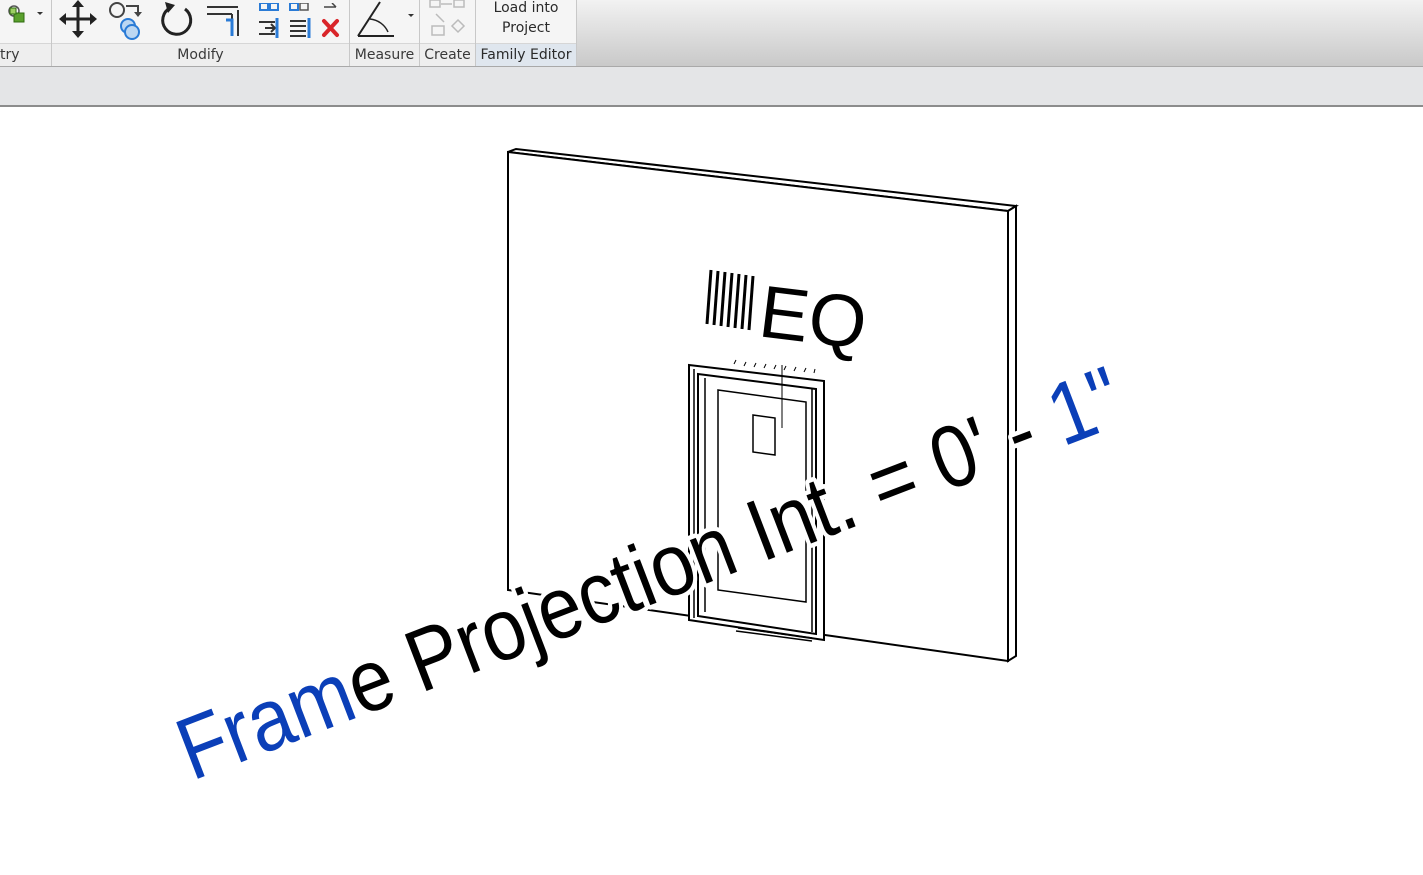 The width and height of the screenshot is (1423, 875). I want to click on move-button, so click(78, 20).